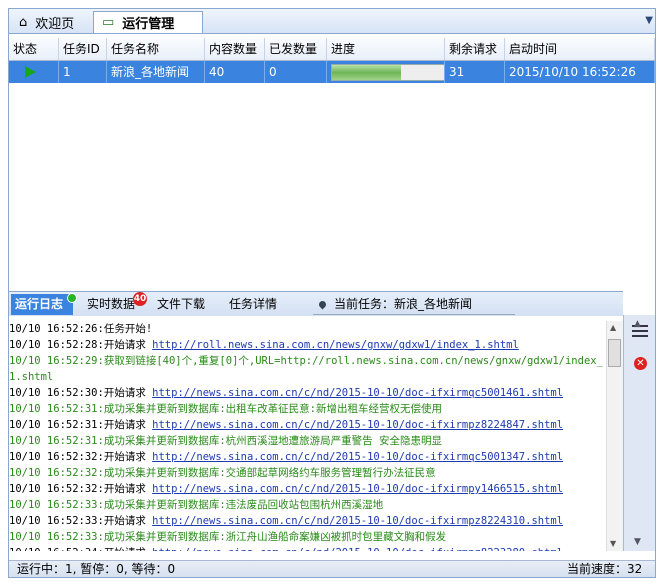 The height and width of the screenshot is (585, 663). Describe the element at coordinates (614, 353) in the screenshot. I see `scroll-thumb` at that location.